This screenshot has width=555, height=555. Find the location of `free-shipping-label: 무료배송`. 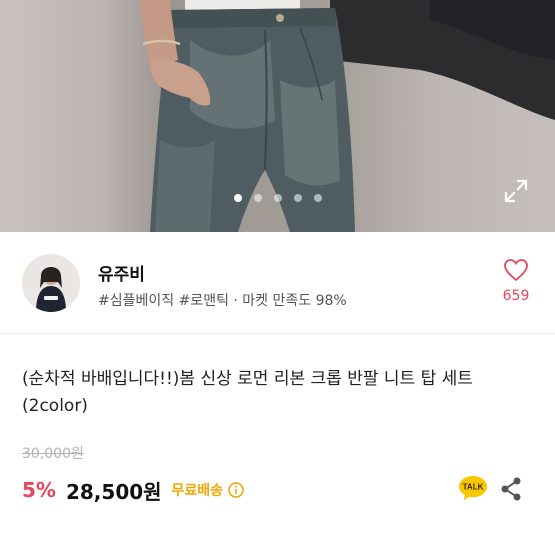

free-shipping-label: 무료배송 is located at coordinates (197, 491).